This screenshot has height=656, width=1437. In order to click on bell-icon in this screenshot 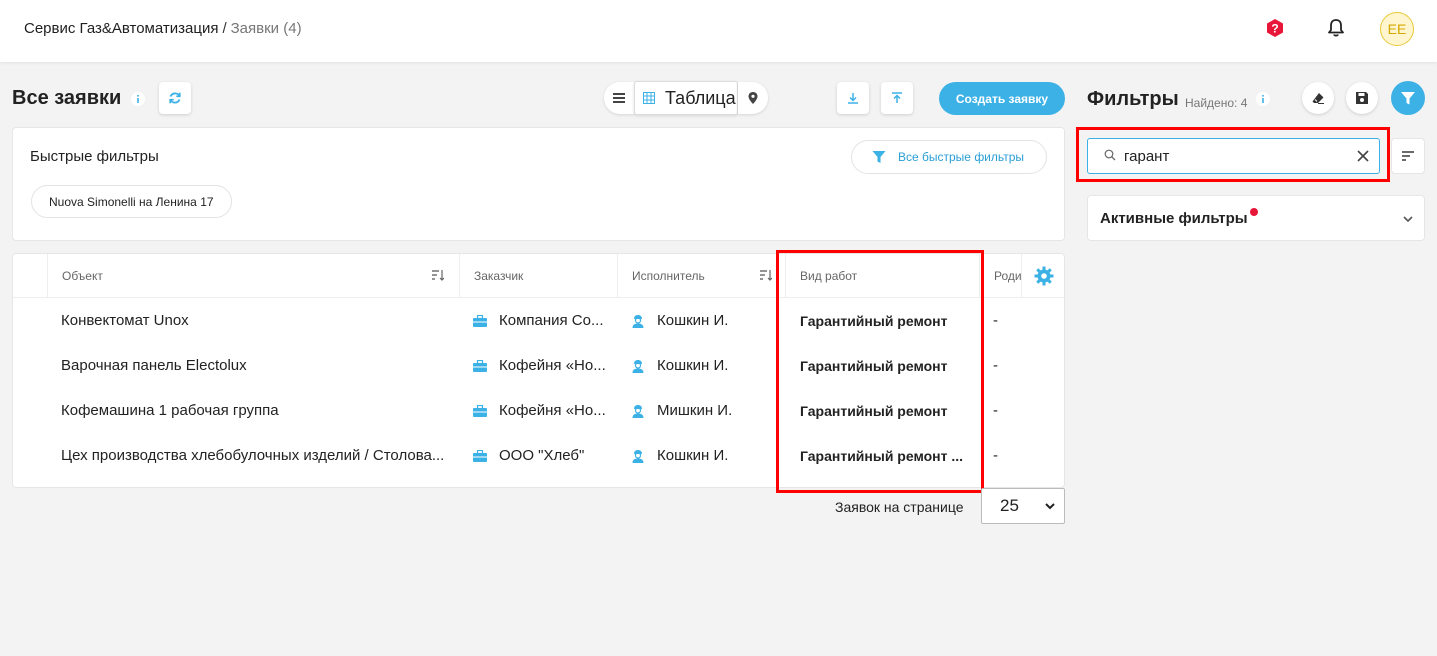, I will do `click(1336, 28)`.